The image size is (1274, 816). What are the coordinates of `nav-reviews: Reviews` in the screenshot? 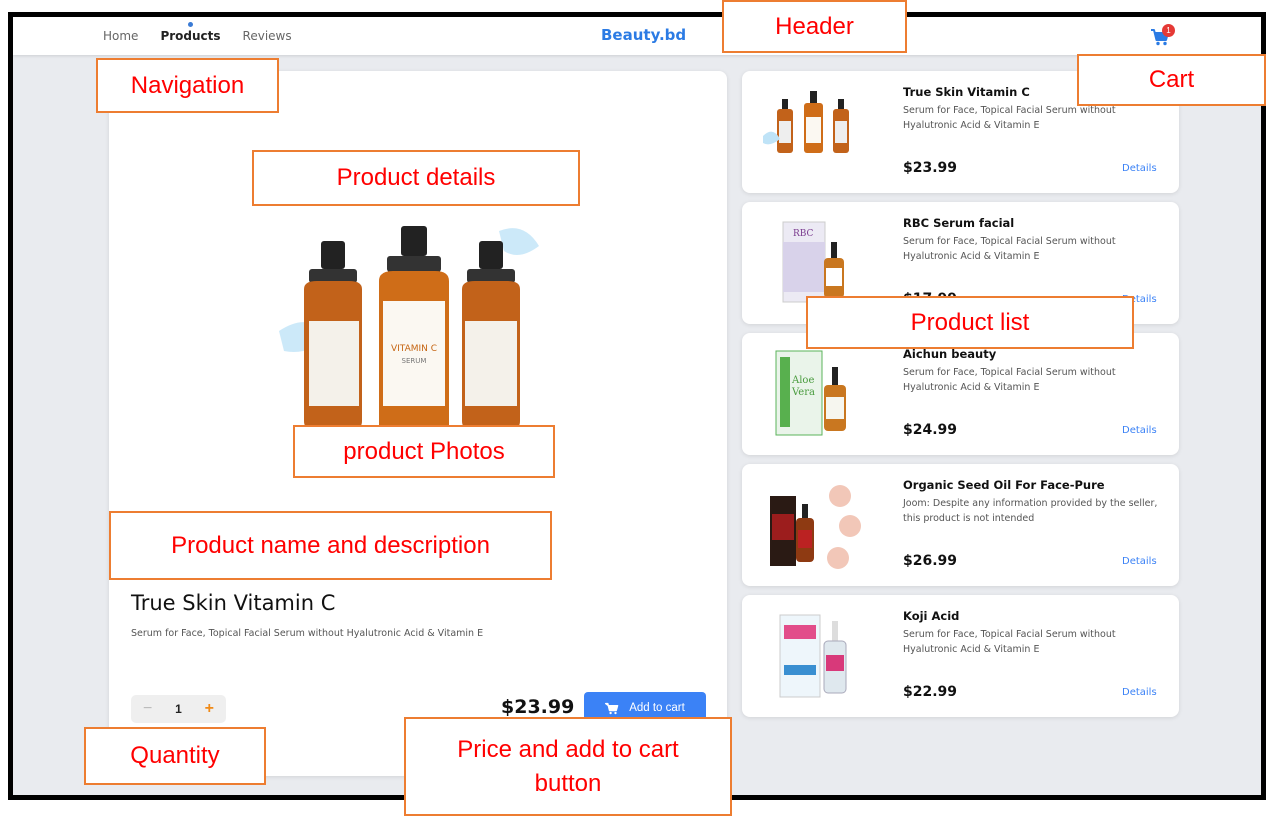 It's located at (267, 36).